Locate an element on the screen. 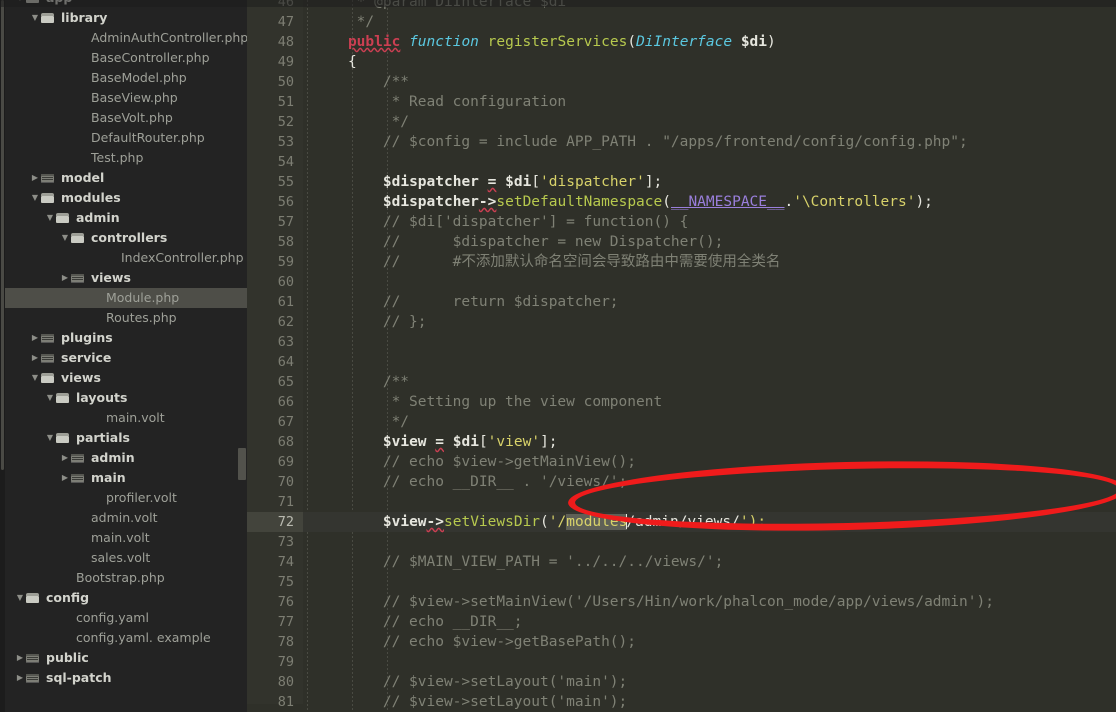  code-line: // echo __DIR__; is located at coordinates (709, 622).